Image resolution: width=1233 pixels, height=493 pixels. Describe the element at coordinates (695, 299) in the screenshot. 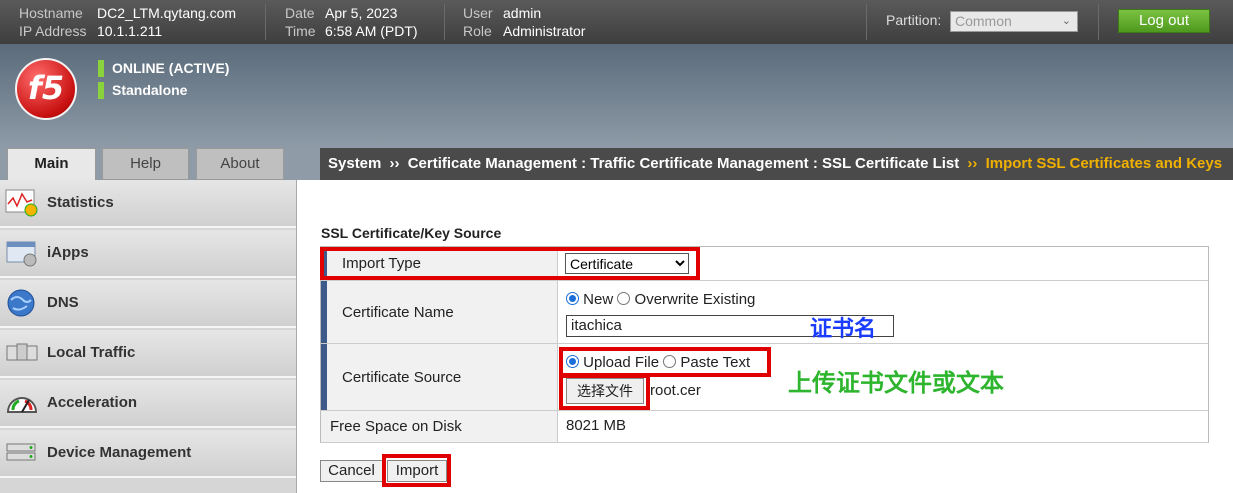

I see `overwrite-existing-label: Overwrite Existing` at that location.